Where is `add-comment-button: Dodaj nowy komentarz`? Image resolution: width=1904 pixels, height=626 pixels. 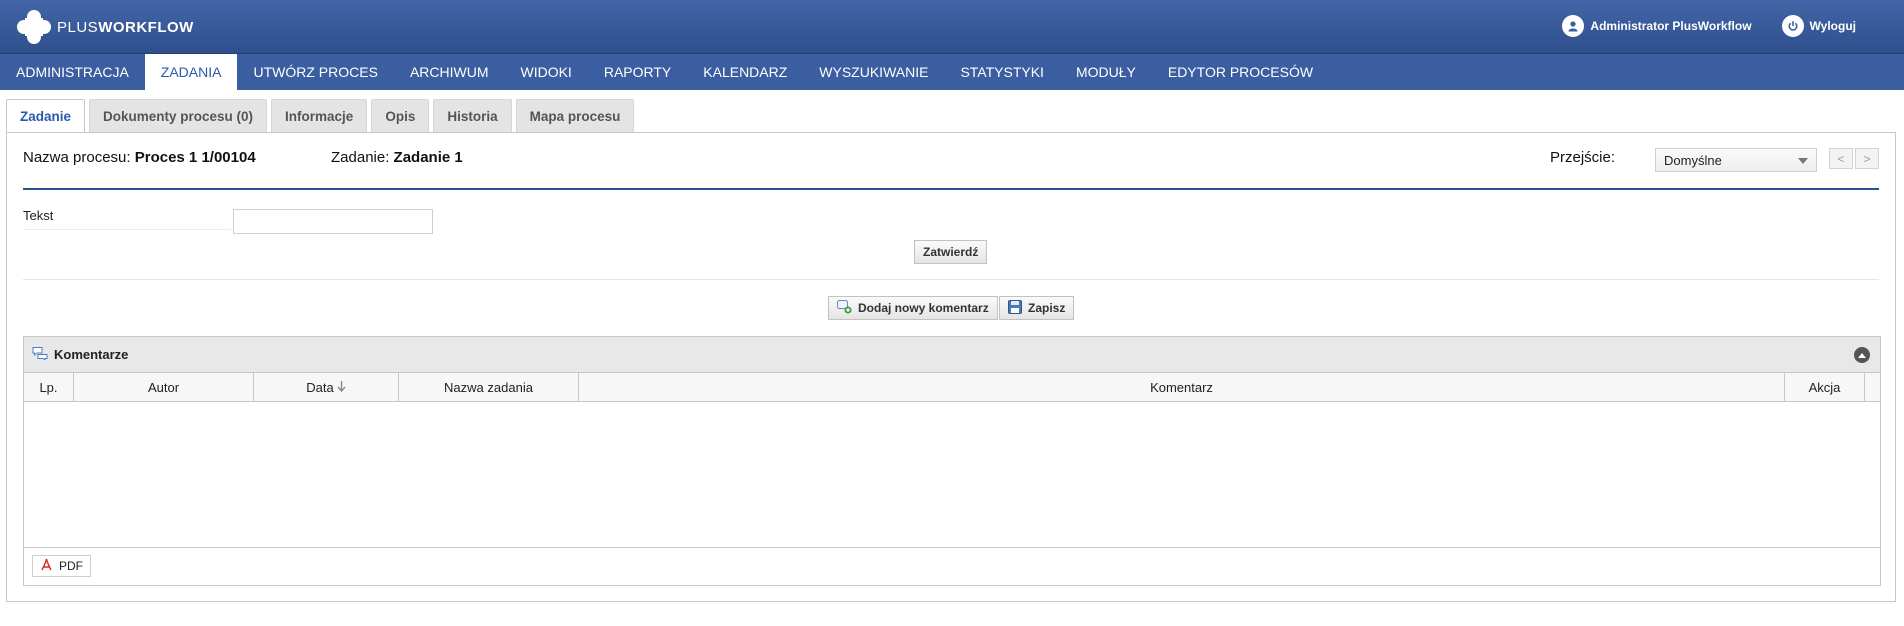 add-comment-button: Dodaj nowy komentarz is located at coordinates (913, 308).